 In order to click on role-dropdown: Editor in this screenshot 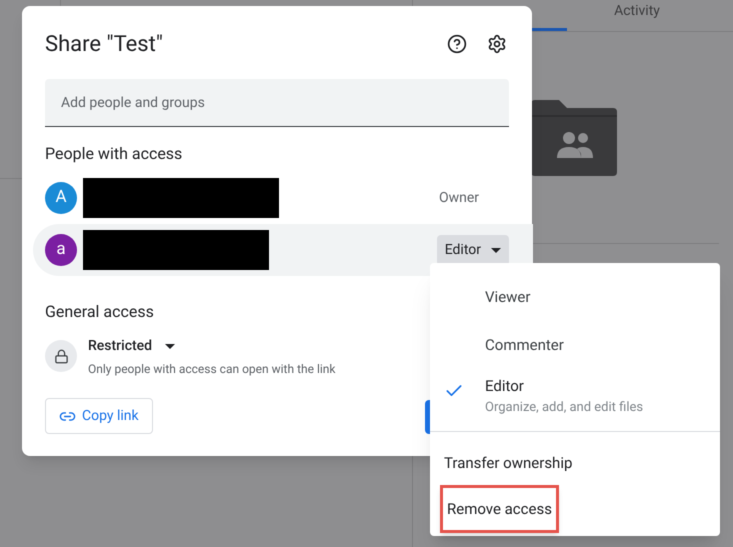, I will do `click(472, 250)`.